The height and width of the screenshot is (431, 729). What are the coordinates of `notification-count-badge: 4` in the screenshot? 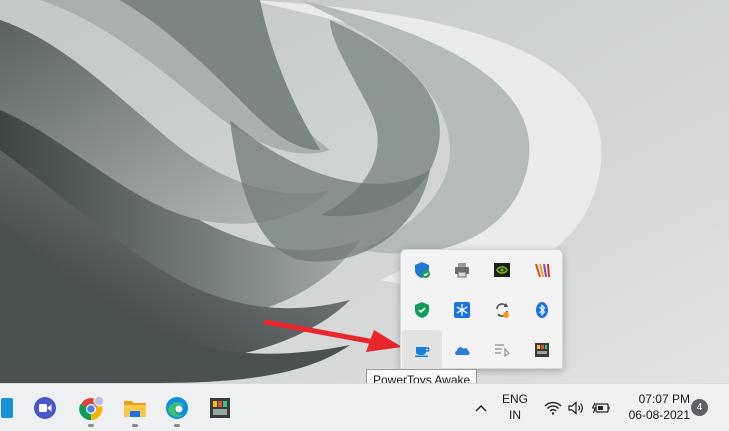 It's located at (699, 407).